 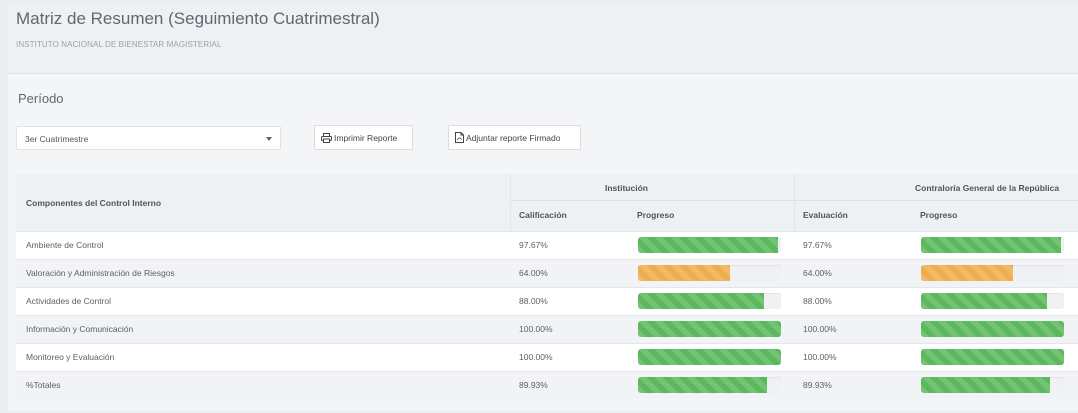 What do you see at coordinates (533, 301) in the screenshot?
I see `calificacion-value: 88.00%` at bounding box center [533, 301].